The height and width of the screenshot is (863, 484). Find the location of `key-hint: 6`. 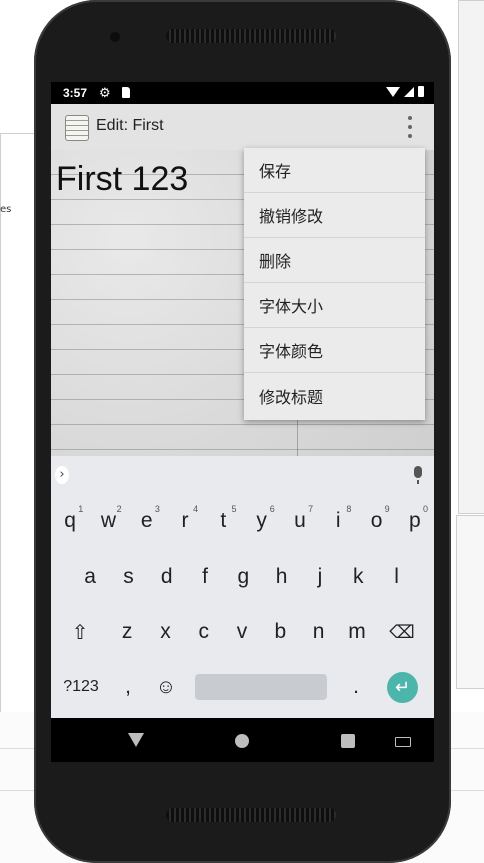

key-hint: 6 is located at coordinates (272, 509).